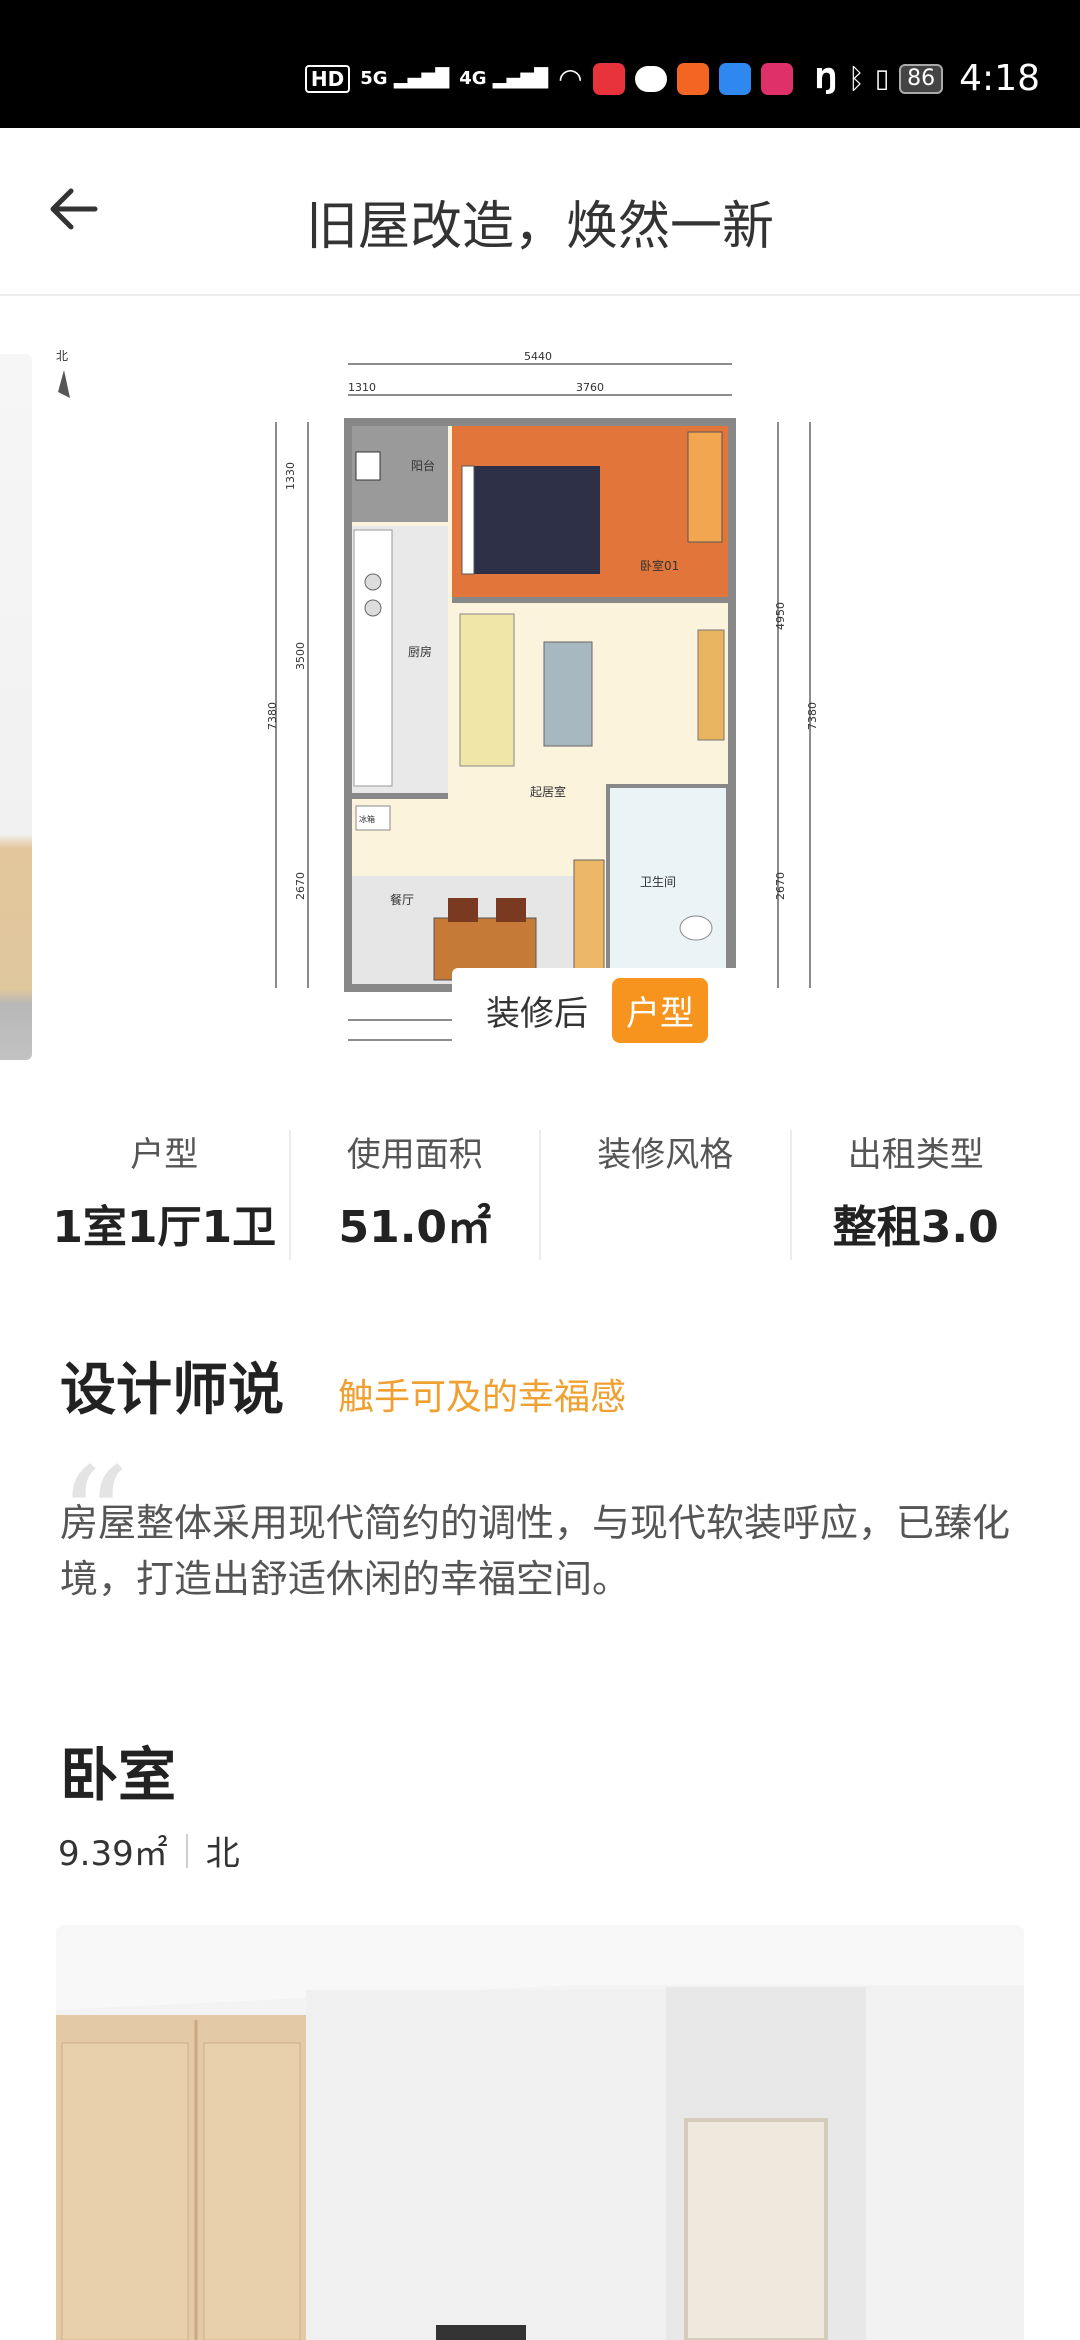  What do you see at coordinates (665, 1155) in the screenshot?
I see `stat-label: 装修风格` at bounding box center [665, 1155].